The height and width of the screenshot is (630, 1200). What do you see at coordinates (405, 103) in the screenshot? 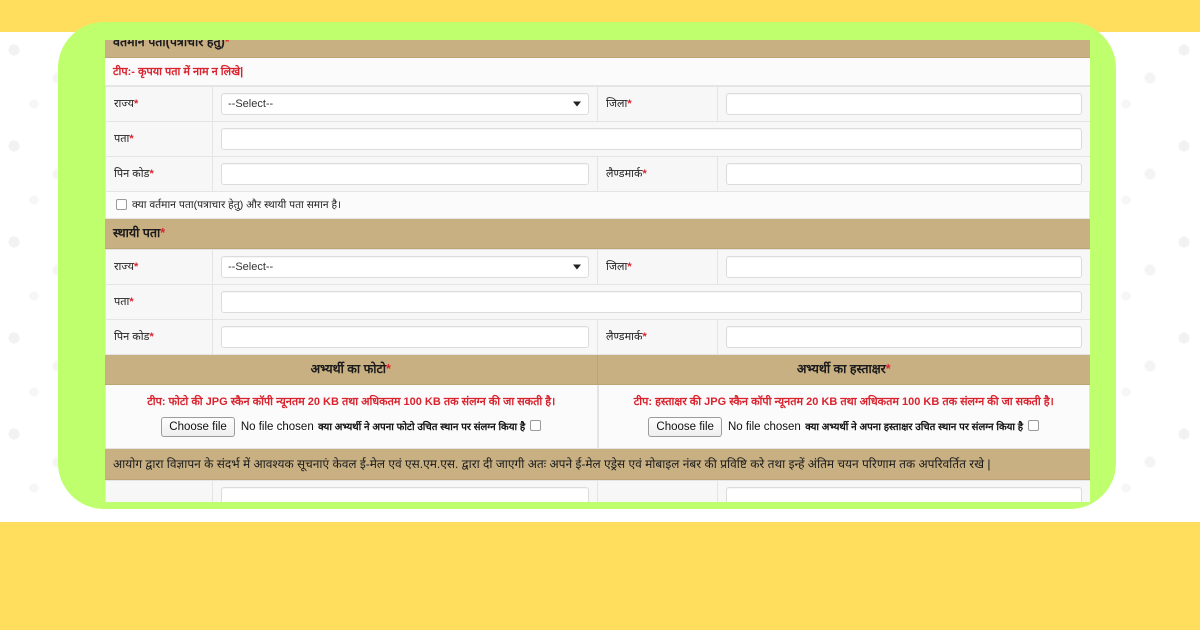
I see `current-state-select: --Select--` at bounding box center [405, 103].